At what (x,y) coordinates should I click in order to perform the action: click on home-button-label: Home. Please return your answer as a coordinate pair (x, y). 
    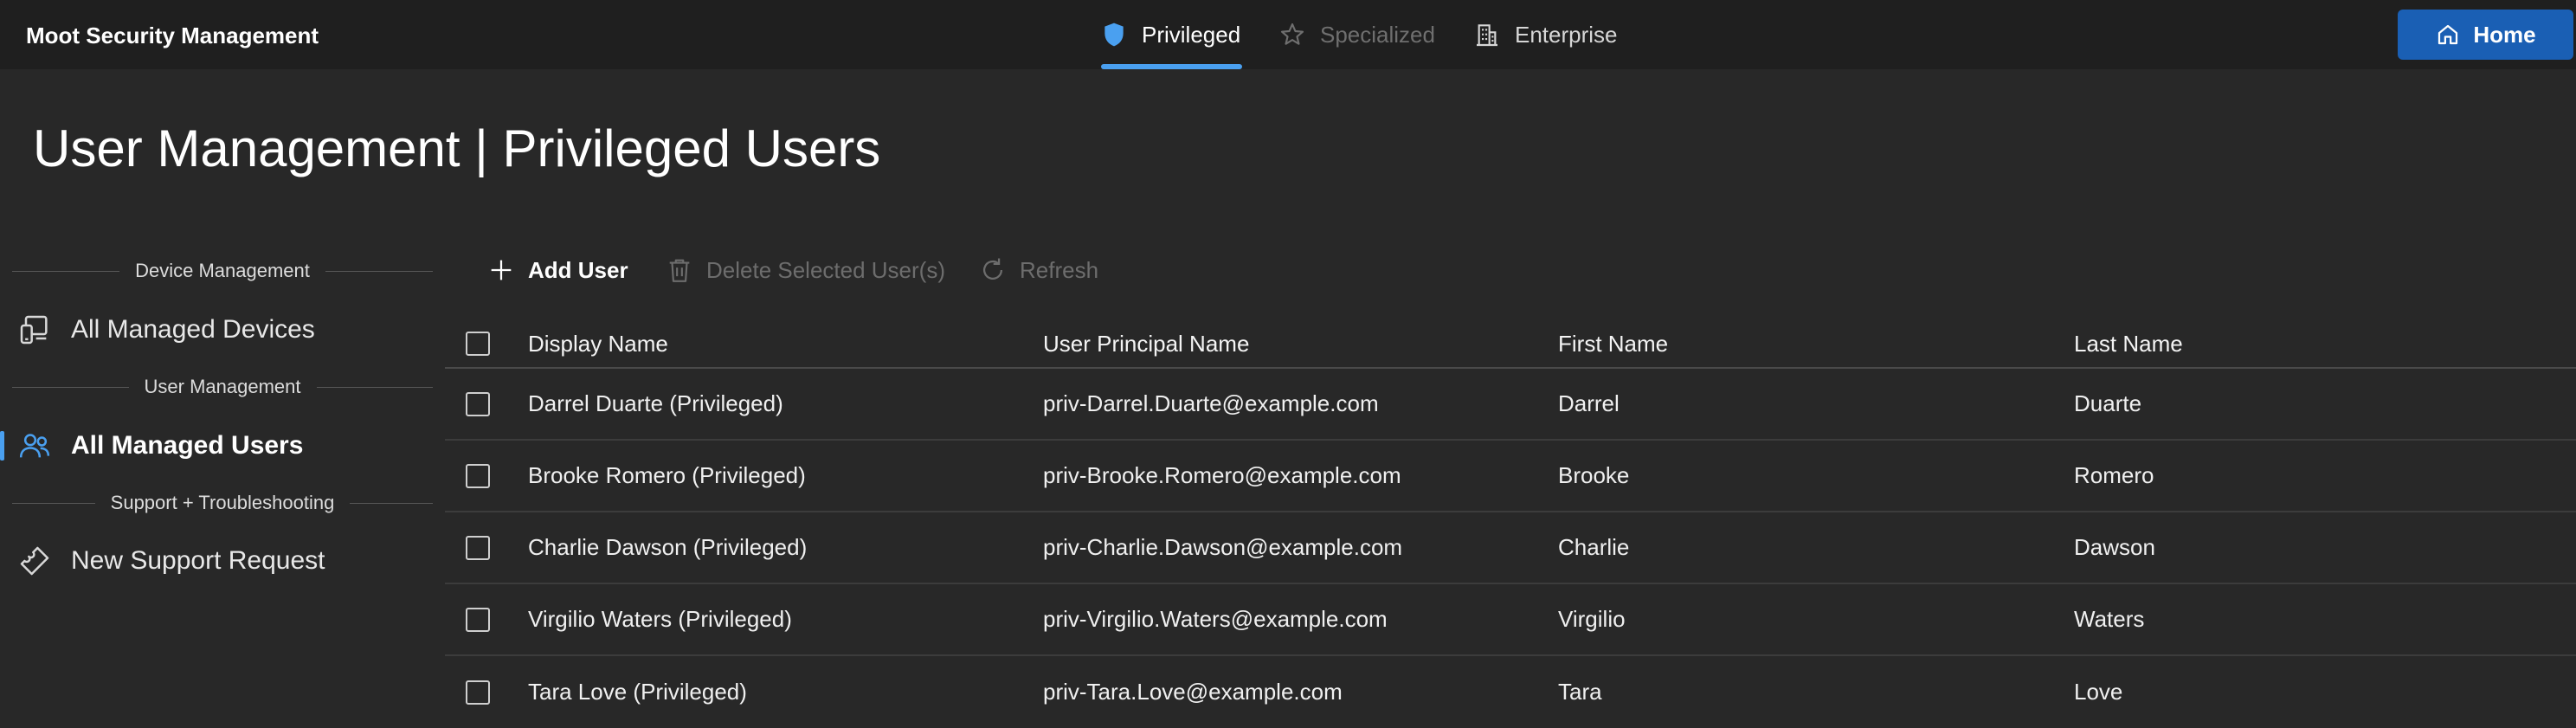
    Looking at the image, I should click on (2504, 34).